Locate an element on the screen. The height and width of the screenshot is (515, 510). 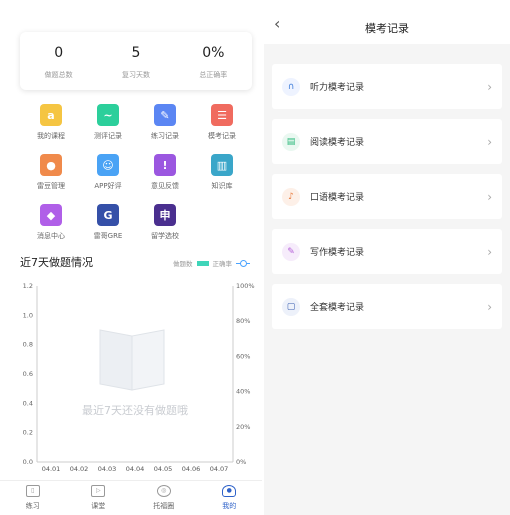
legend-bar-label: 做题数 is located at coordinates (183, 264).